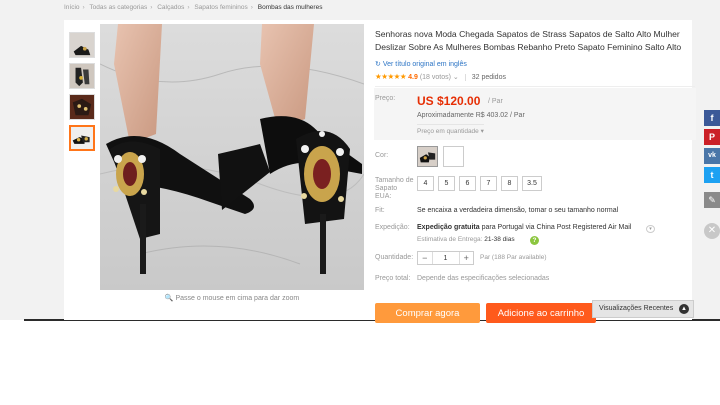  What do you see at coordinates (650, 229) in the screenshot?
I see `shipping-dropdown-icon: ▾` at bounding box center [650, 229].